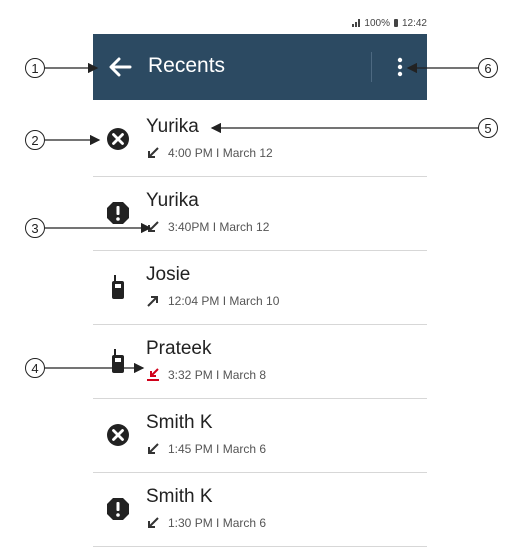 This screenshot has height=547, width=517. What do you see at coordinates (220, 153) in the screenshot?
I see `call-time: 4:00 PM I March 12` at bounding box center [220, 153].